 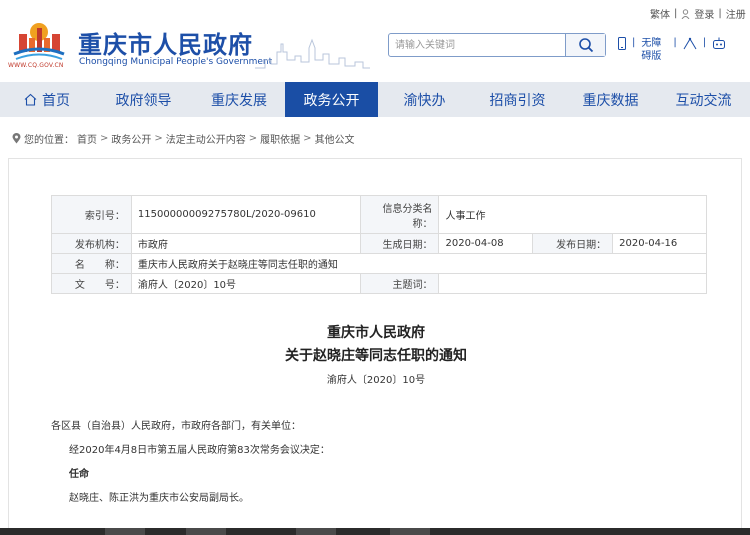 What do you see at coordinates (424, 99) in the screenshot?
I see `nav-item-yukuaiban: 渝快办` at bounding box center [424, 99].